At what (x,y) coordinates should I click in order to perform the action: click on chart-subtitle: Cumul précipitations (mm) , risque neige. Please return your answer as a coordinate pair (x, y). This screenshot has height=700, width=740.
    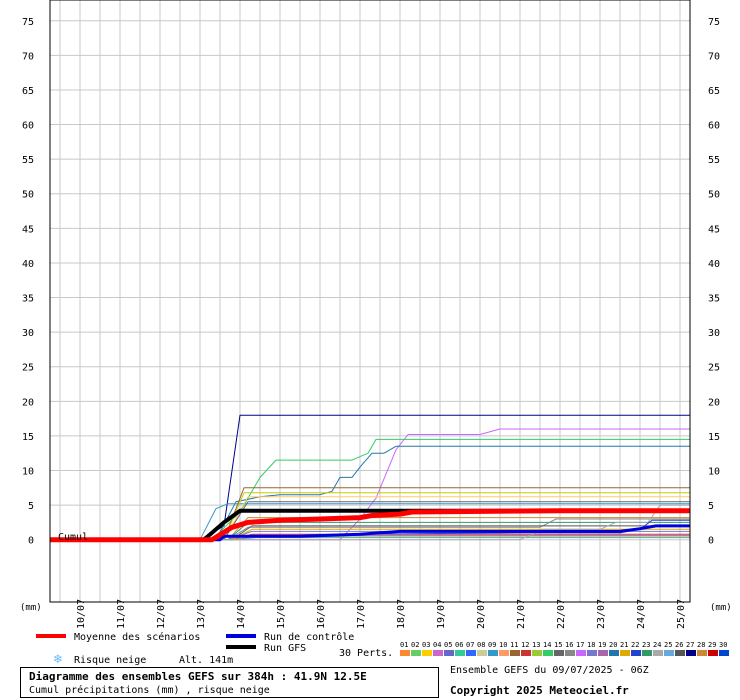
    Looking at the image, I should click on (149, 690).